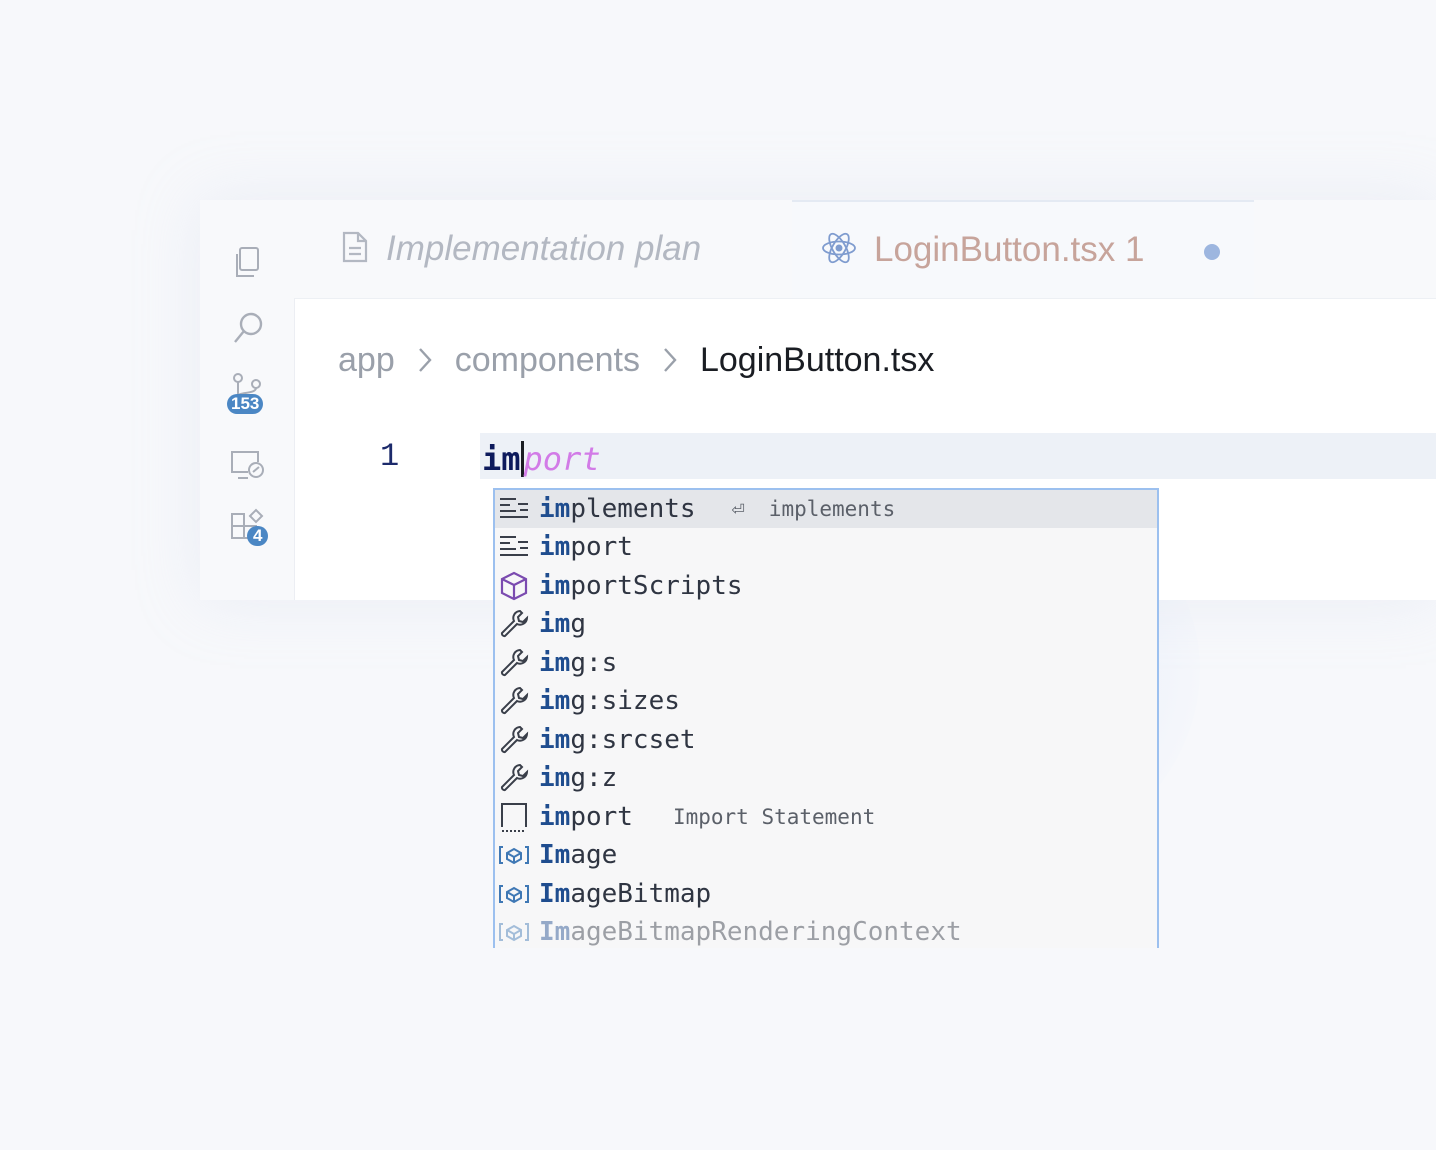 The width and height of the screenshot is (1436, 1150). I want to click on suggestion-label: img:s, so click(578, 663).